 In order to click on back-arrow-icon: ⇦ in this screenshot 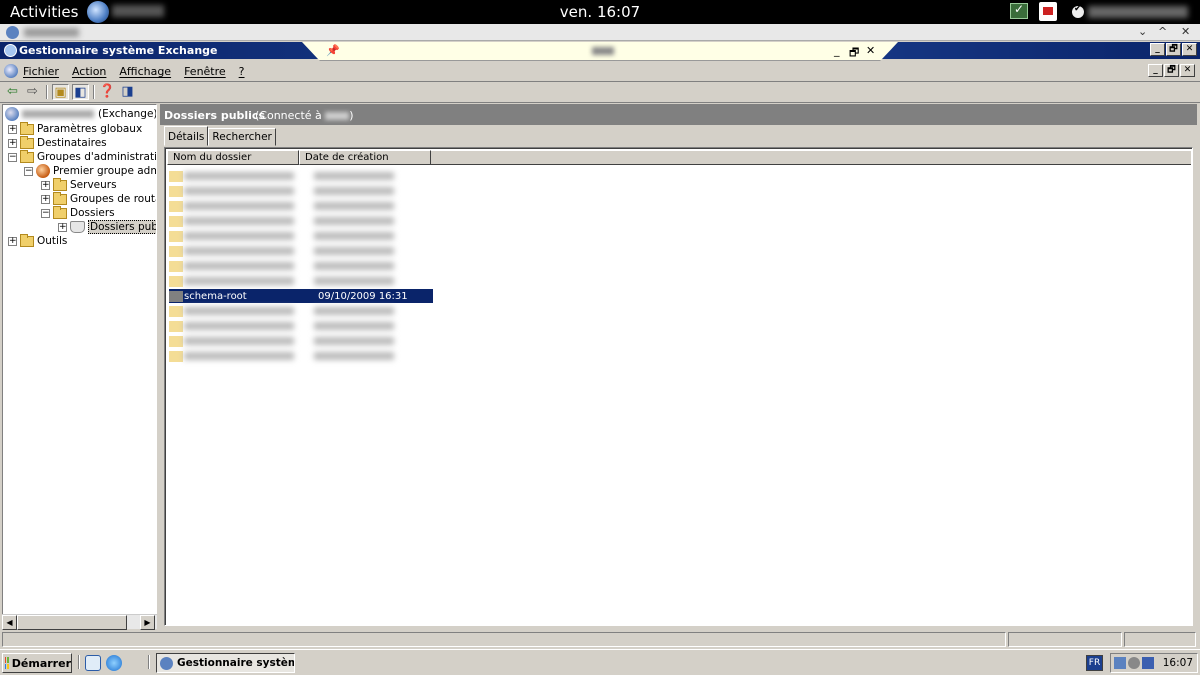, I will do `click(12, 92)`.